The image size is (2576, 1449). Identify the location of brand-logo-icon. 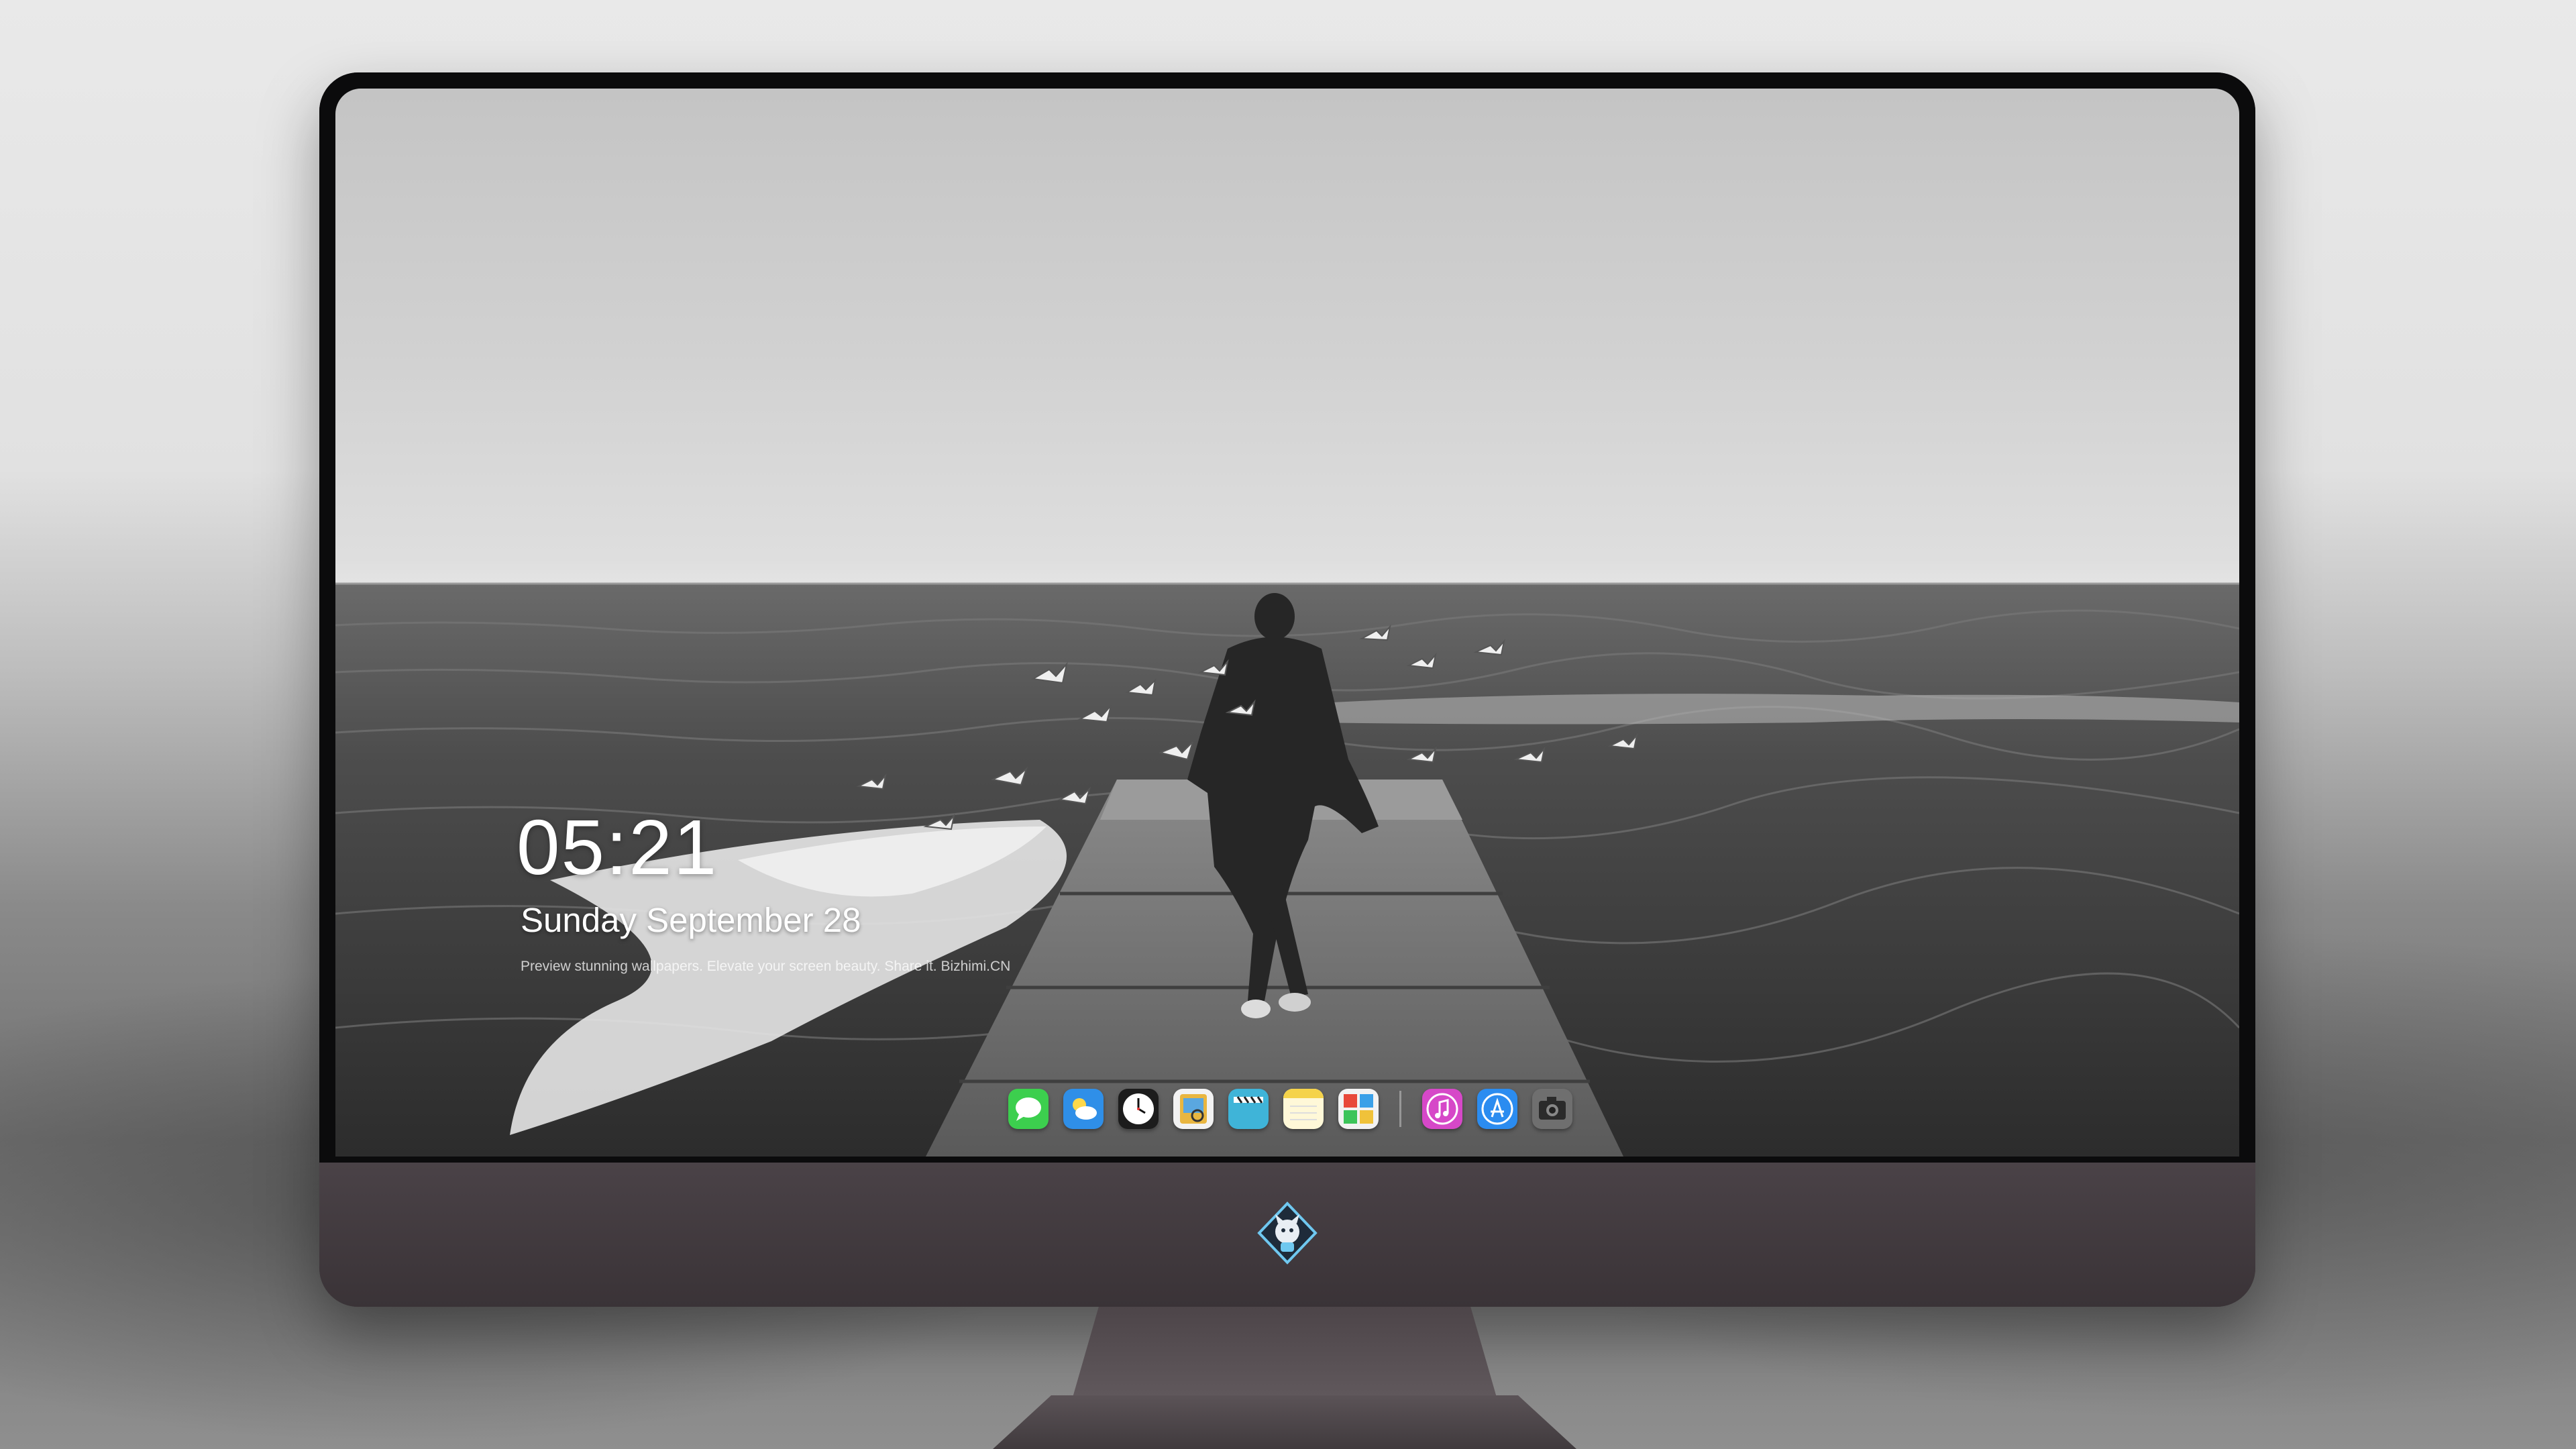
(1287, 1233).